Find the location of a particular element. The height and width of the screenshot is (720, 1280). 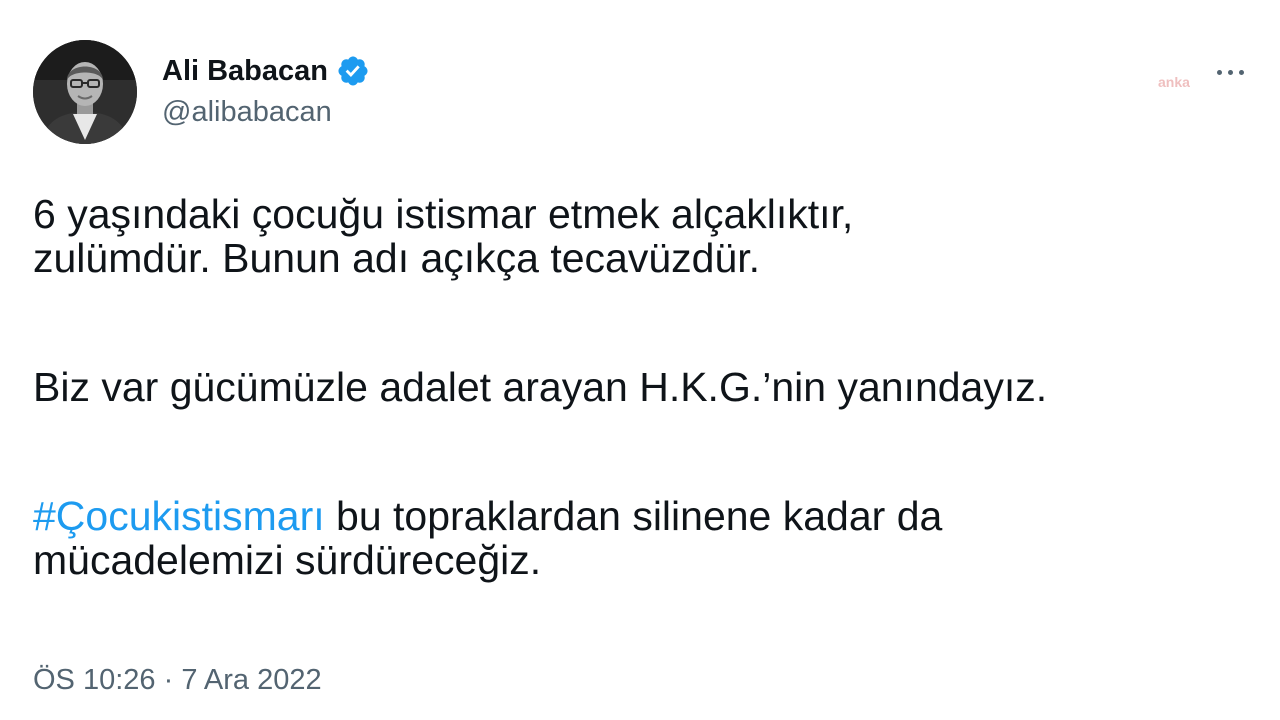

tweet-line-text: bu topraklardan silinene kadar da is located at coordinates (633, 516).